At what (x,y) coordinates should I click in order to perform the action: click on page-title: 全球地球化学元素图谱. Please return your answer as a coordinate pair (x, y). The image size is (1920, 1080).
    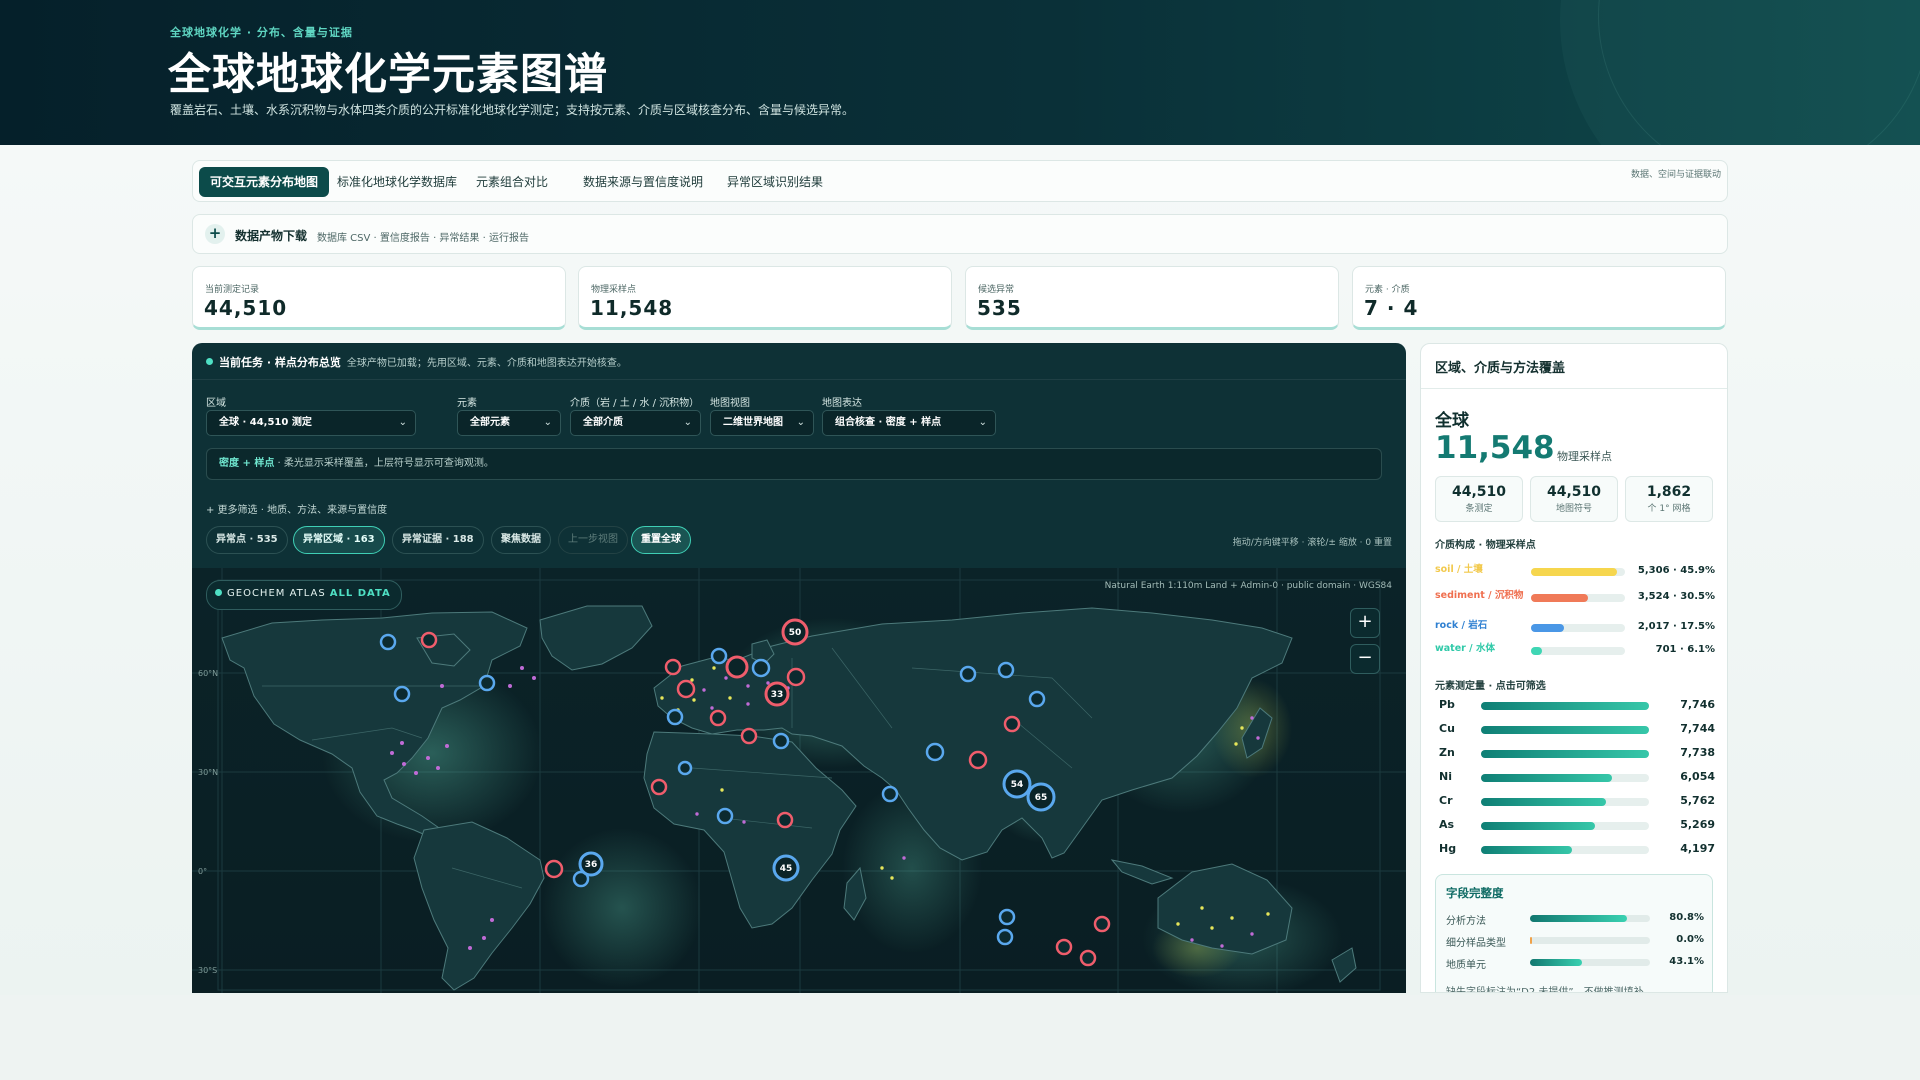
    Looking at the image, I should click on (388, 75).